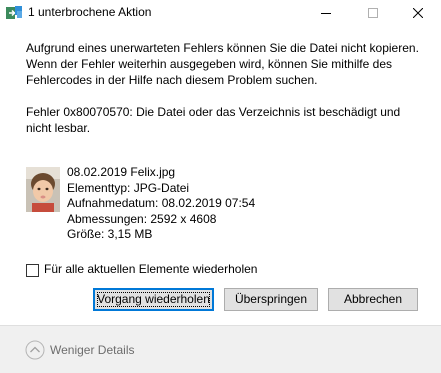 This screenshot has height=373, width=441. I want to click on maximize-icon, so click(373, 13).